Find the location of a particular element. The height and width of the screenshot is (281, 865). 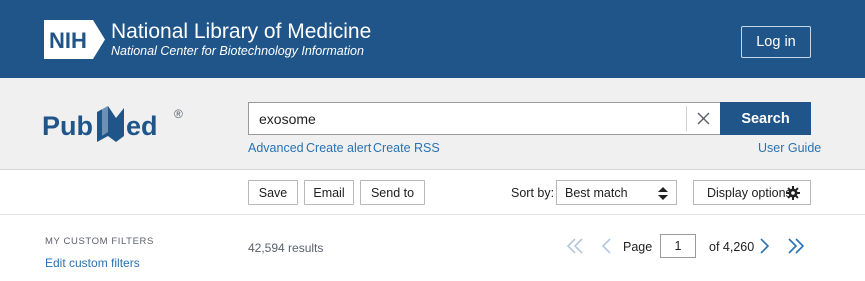

next-page-icon is located at coordinates (764, 246).